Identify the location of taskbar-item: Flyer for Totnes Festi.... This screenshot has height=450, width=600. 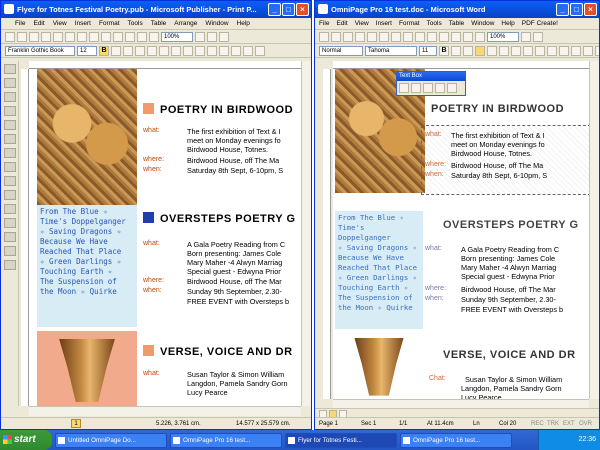
(341, 440).